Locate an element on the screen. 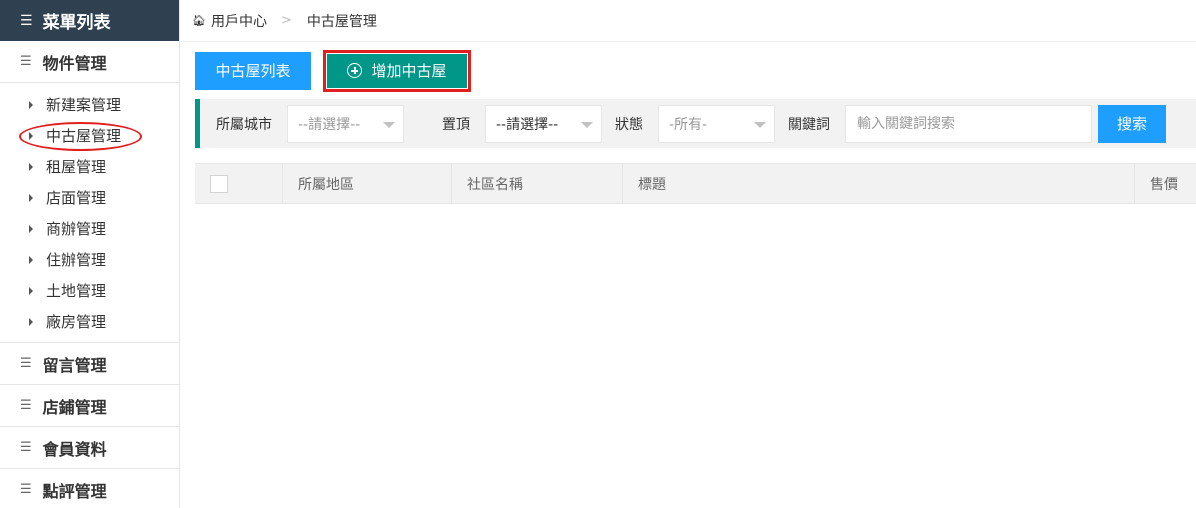 The image size is (1196, 508). sidebar-item-label: 新建案管理 is located at coordinates (84, 105).